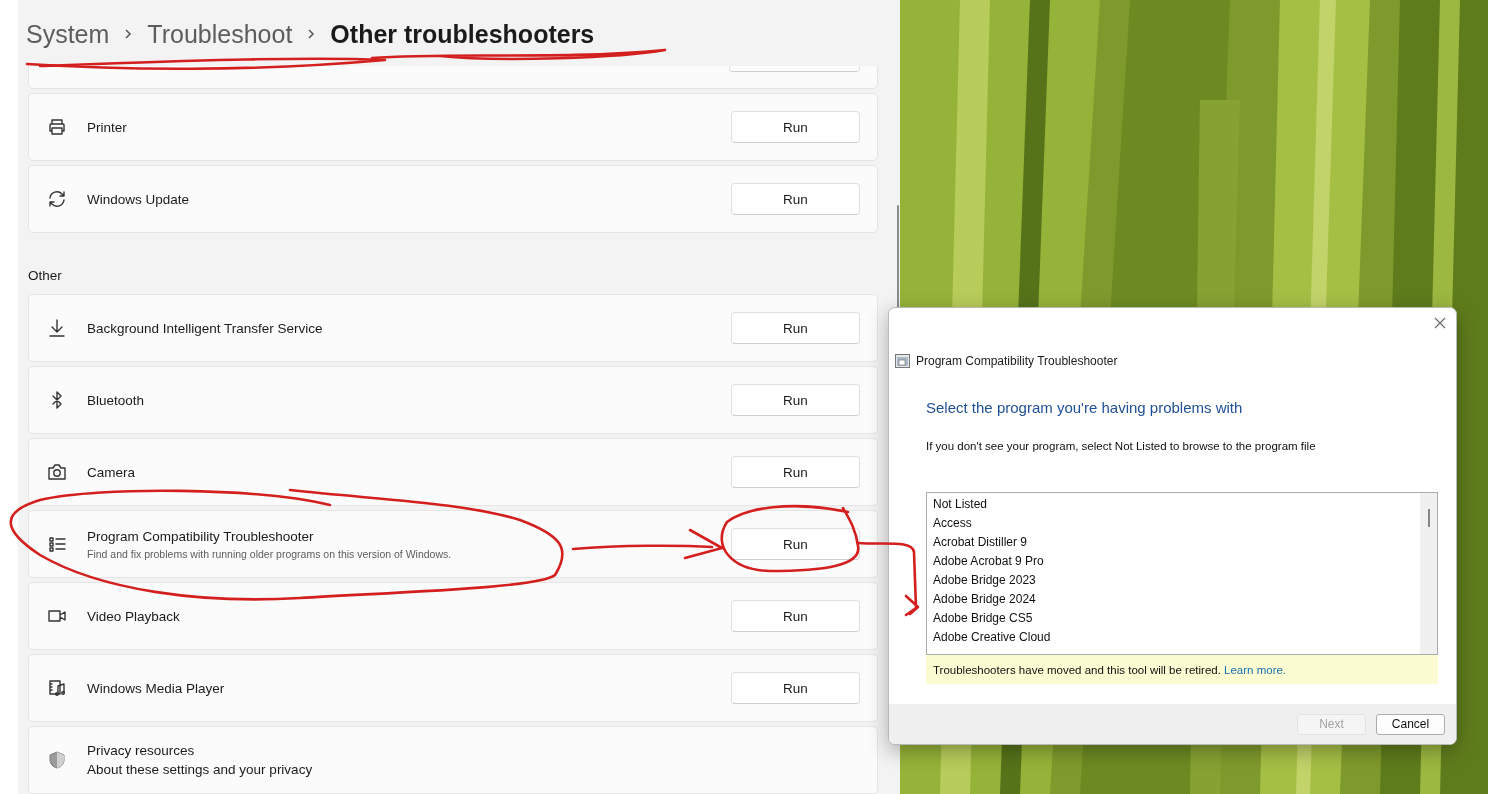 Image resolution: width=1488 pixels, height=794 pixels. What do you see at coordinates (141, 750) in the screenshot?
I see `row-title: Privacy resources` at bounding box center [141, 750].